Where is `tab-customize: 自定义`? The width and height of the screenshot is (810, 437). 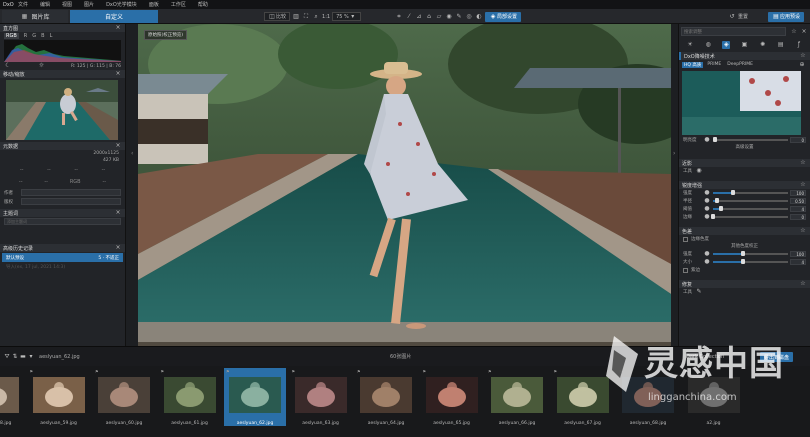 tab-customize: 自定义 is located at coordinates (114, 16).